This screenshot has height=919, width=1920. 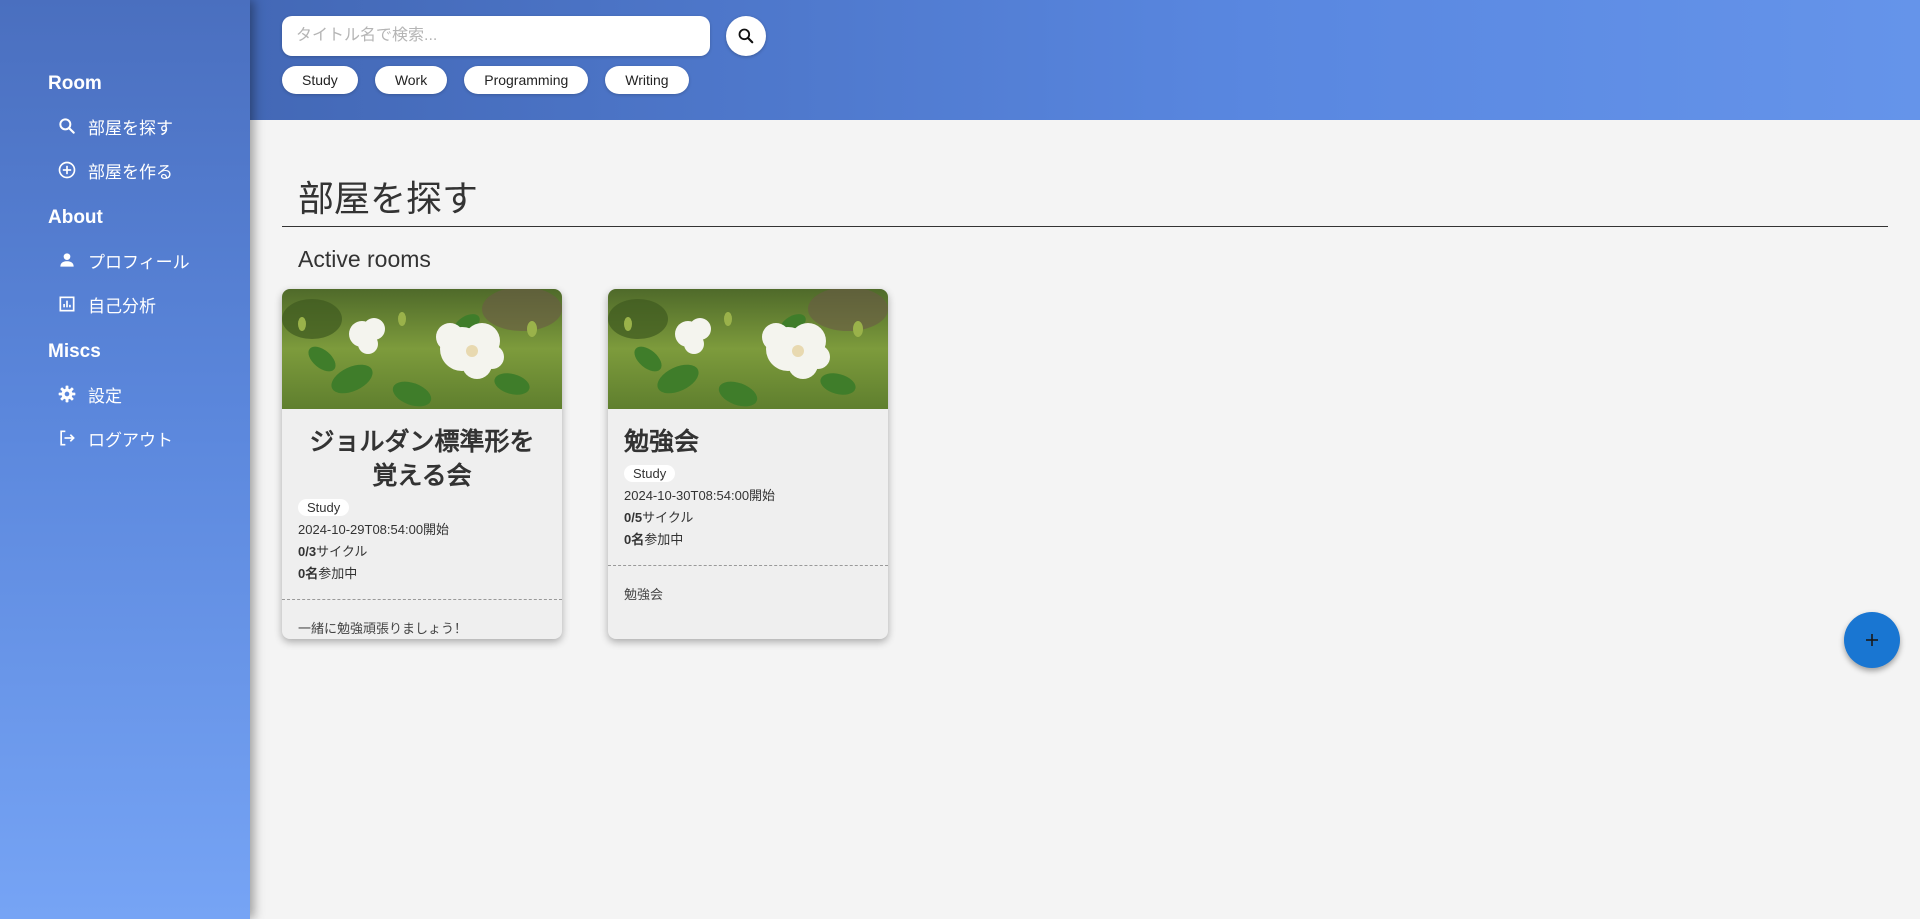 What do you see at coordinates (748, 518) in the screenshot?
I see `room-card-cycles: 0/5サイクル` at bounding box center [748, 518].